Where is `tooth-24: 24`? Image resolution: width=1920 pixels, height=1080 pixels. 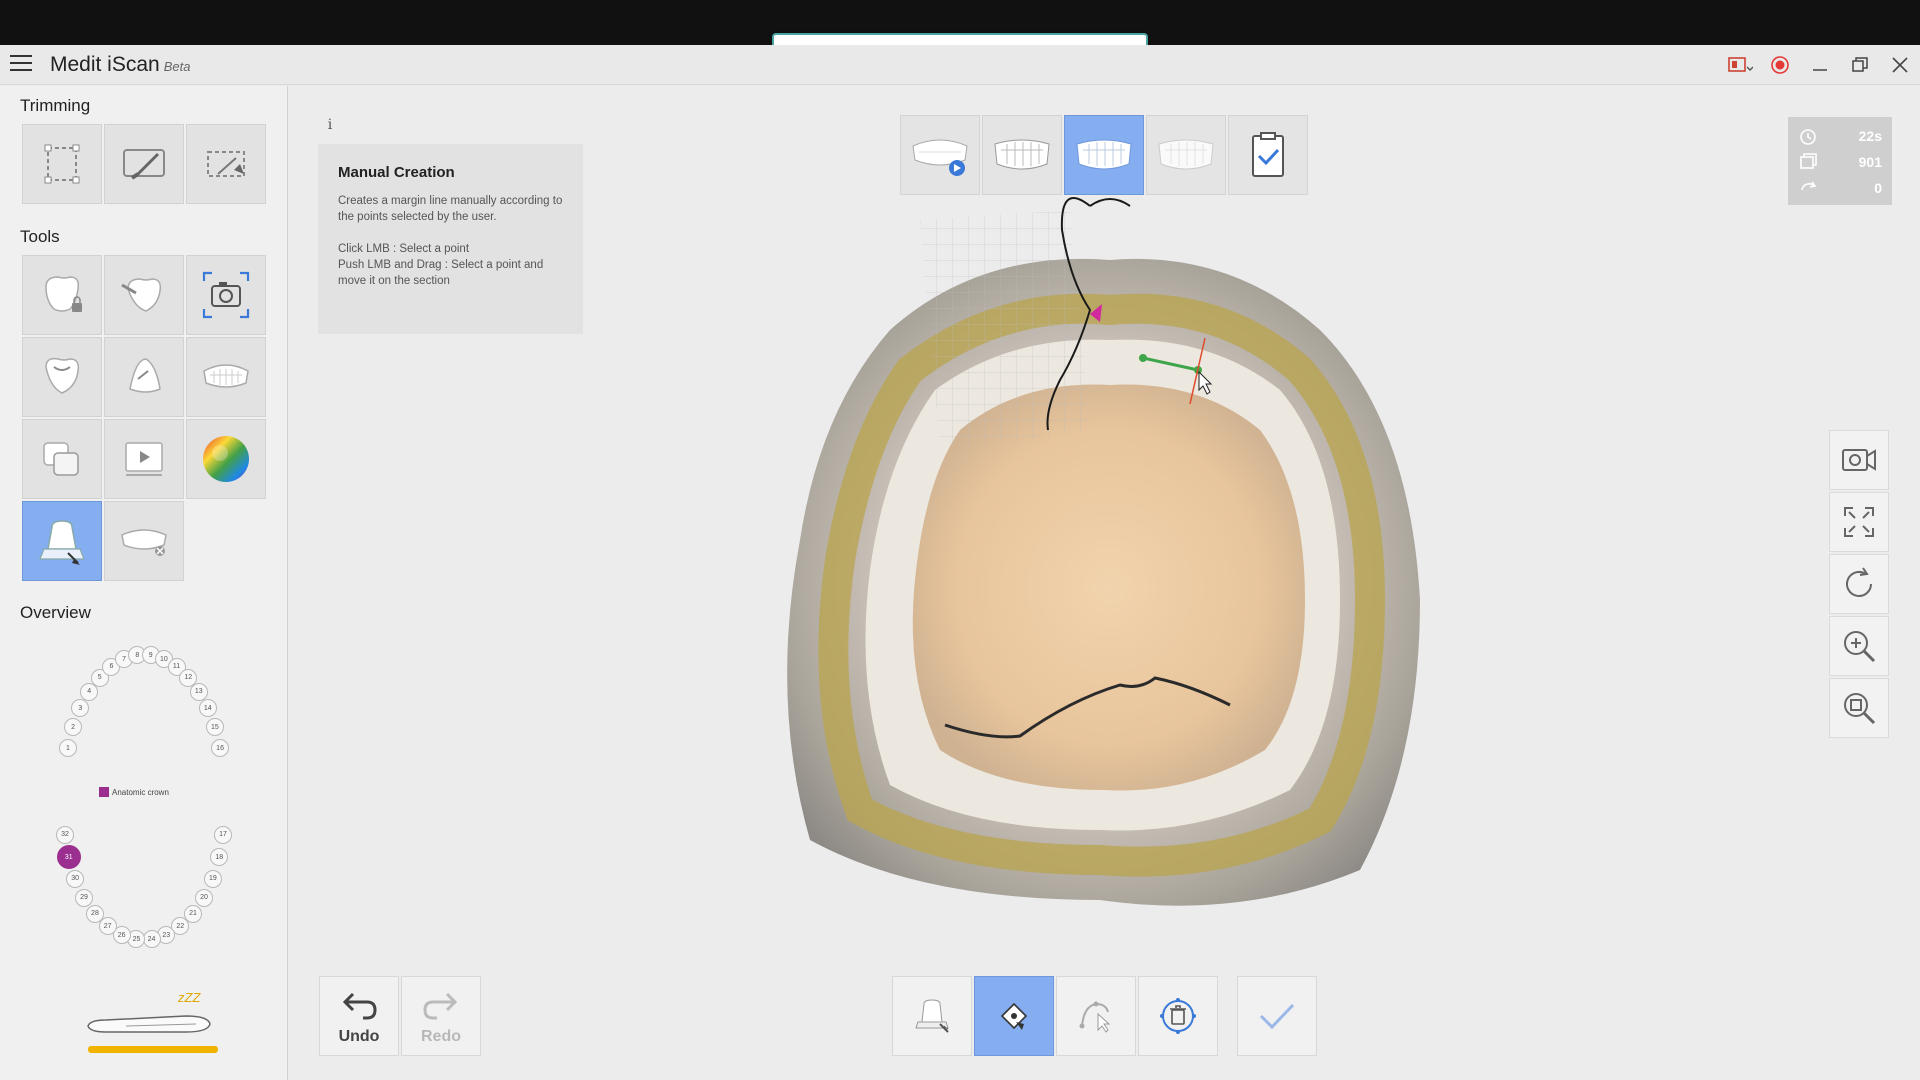 tooth-24: 24 is located at coordinates (151, 939).